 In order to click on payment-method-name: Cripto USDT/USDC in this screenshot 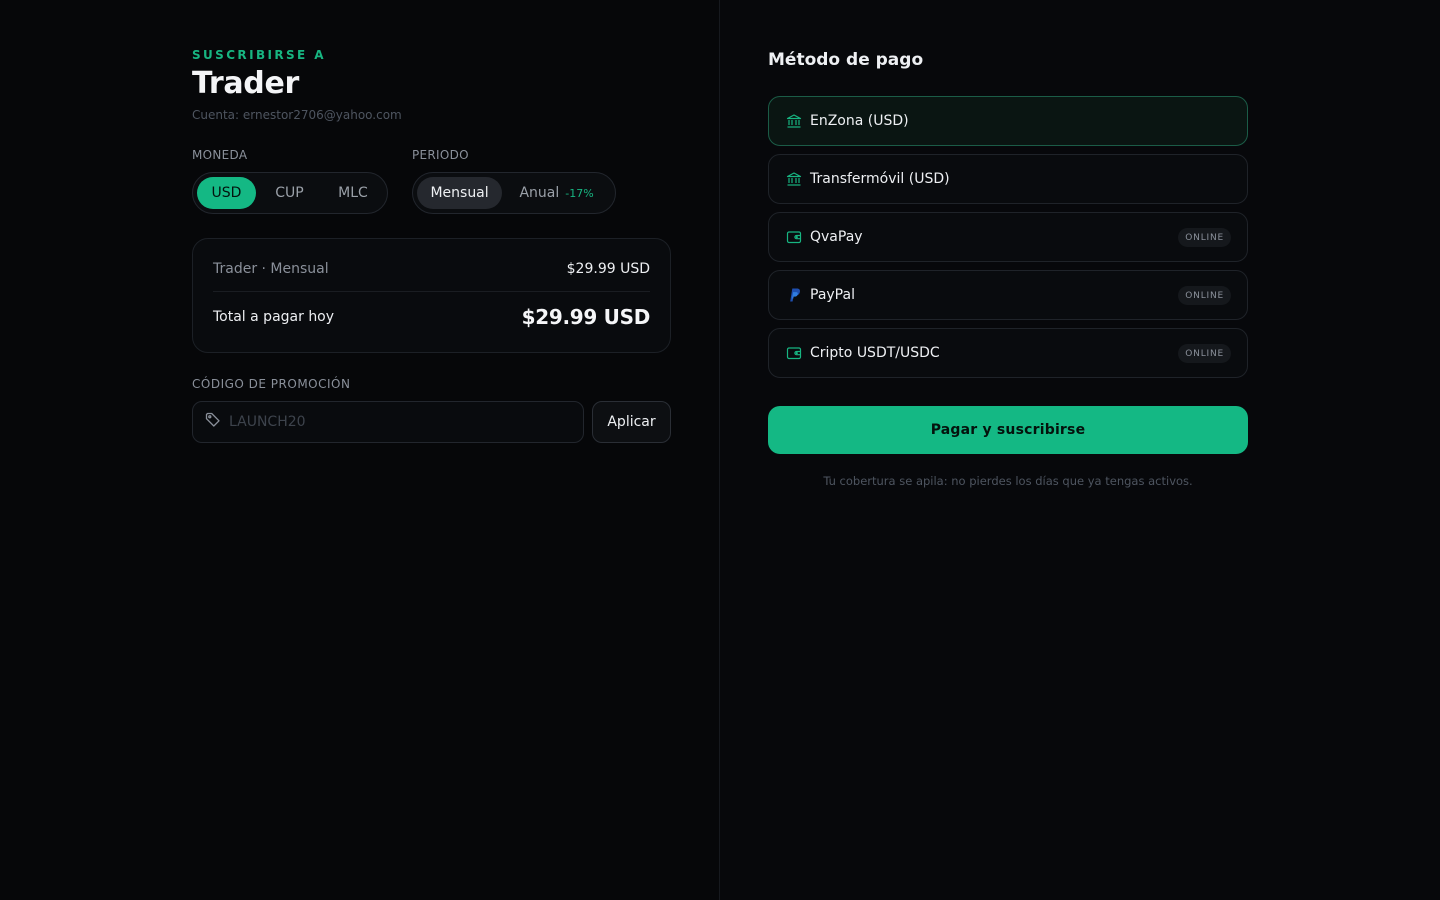, I will do `click(875, 353)`.